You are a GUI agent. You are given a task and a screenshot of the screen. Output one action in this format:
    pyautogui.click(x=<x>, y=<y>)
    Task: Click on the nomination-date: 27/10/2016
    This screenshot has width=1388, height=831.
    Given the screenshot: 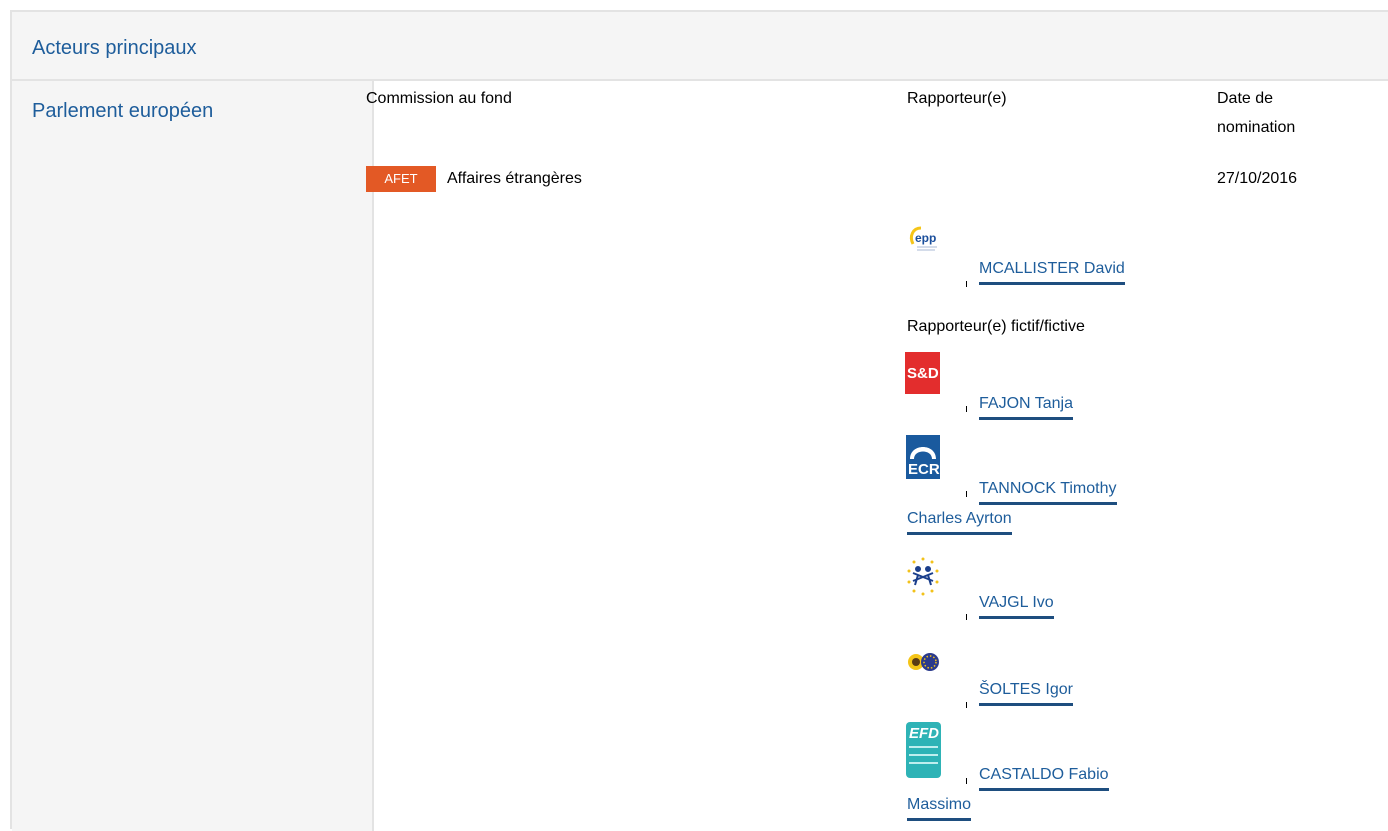 What is the action you would take?
    pyautogui.click(x=1257, y=178)
    